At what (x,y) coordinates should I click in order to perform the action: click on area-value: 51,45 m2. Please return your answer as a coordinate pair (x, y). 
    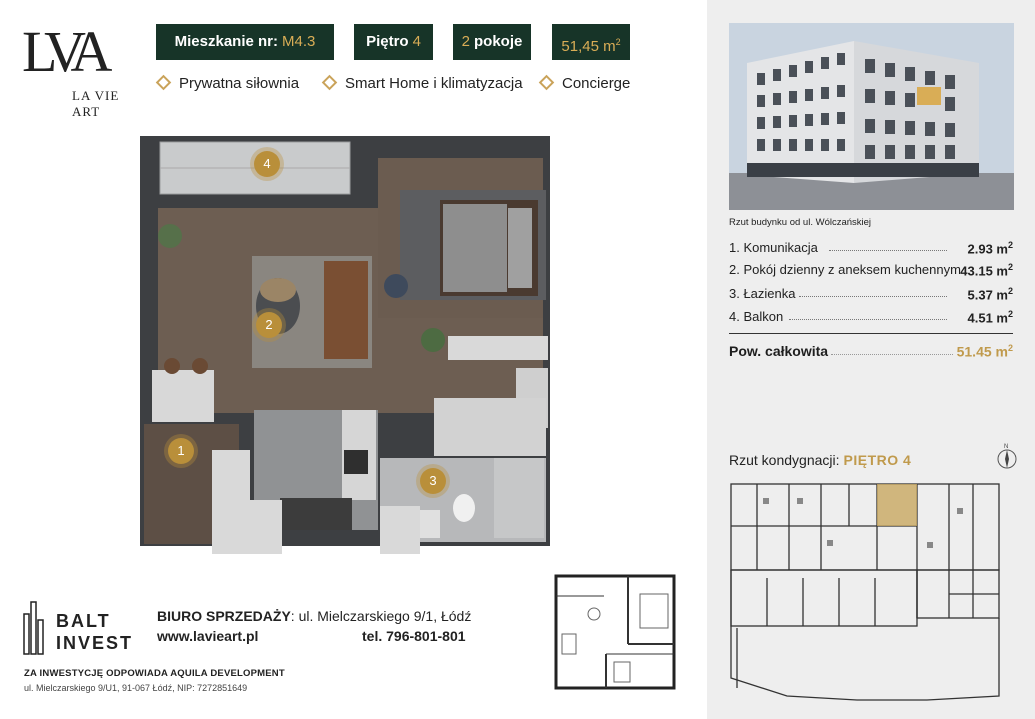
    Looking at the image, I should click on (591, 46).